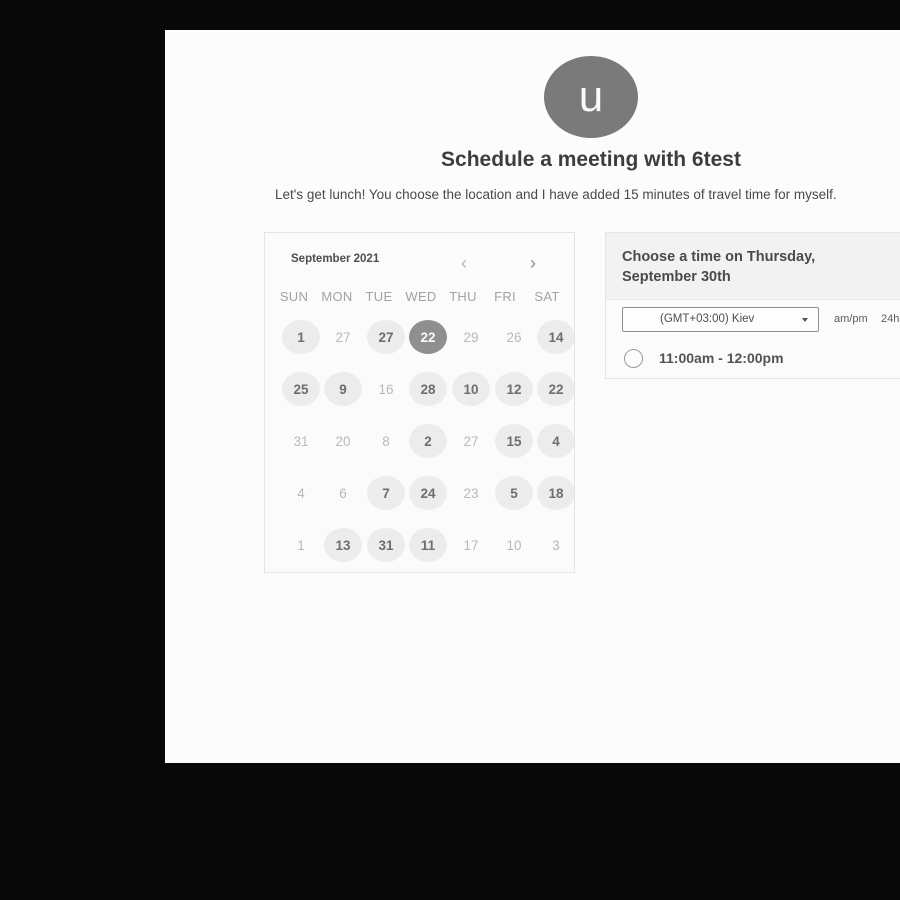 This screenshot has width=900, height=900. Describe the element at coordinates (428, 441) in the screenshot. I see `calendar-day: 2` at that location.